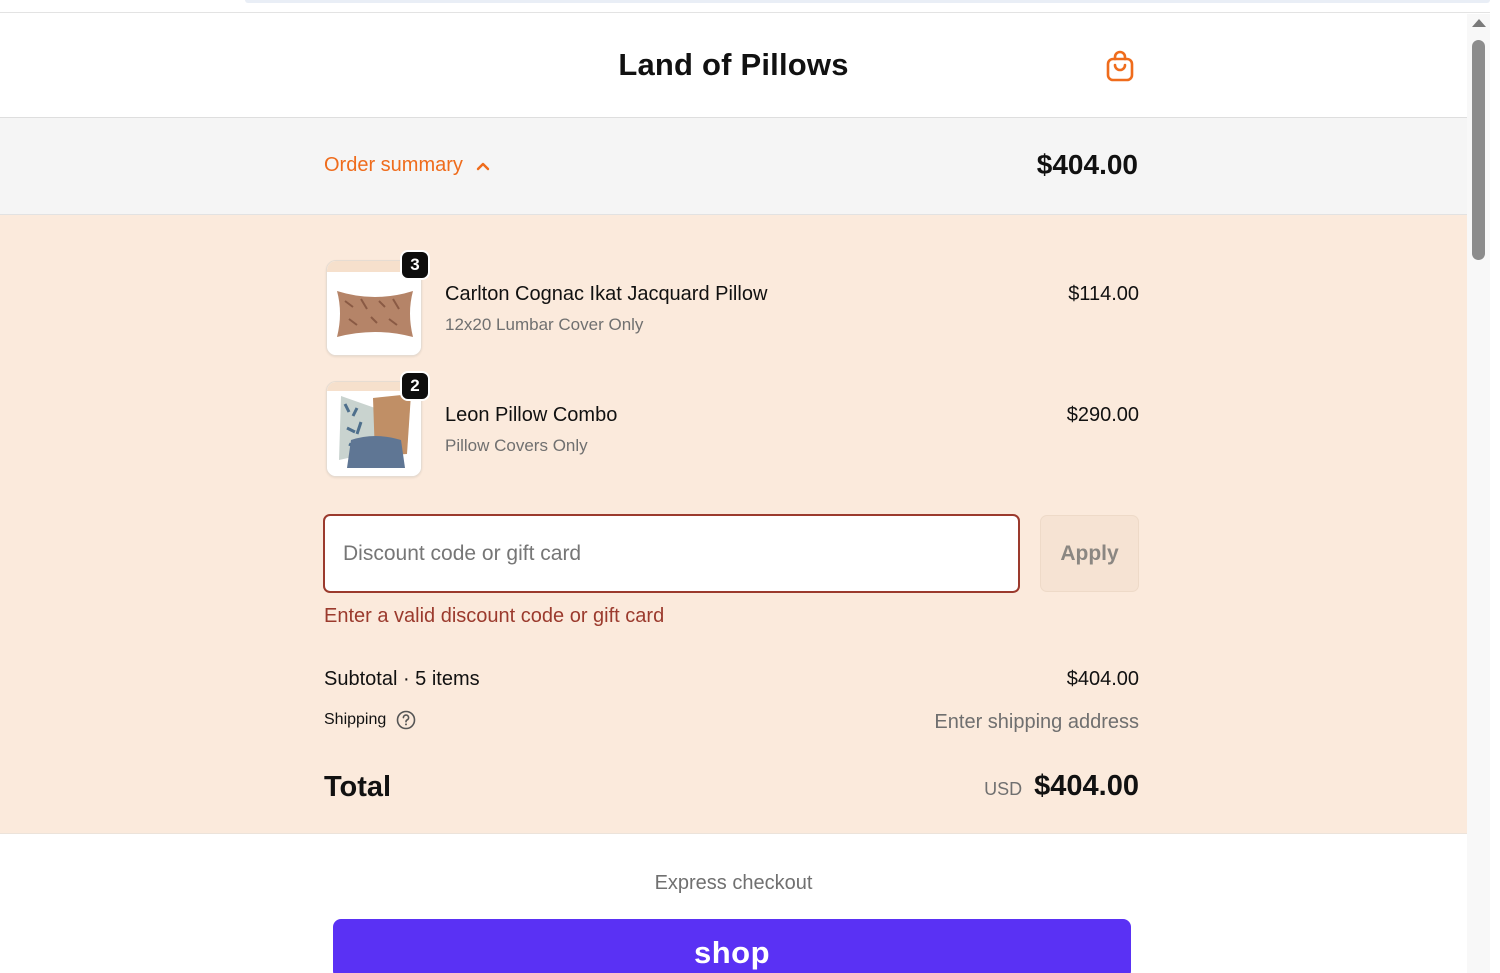 This screenshot has height=973, width=1500. What do you see at coordinates (1036, 722) in the screenshot?
I see `shipping-value: Enter shipping address` at bounding box center [1036, 722].